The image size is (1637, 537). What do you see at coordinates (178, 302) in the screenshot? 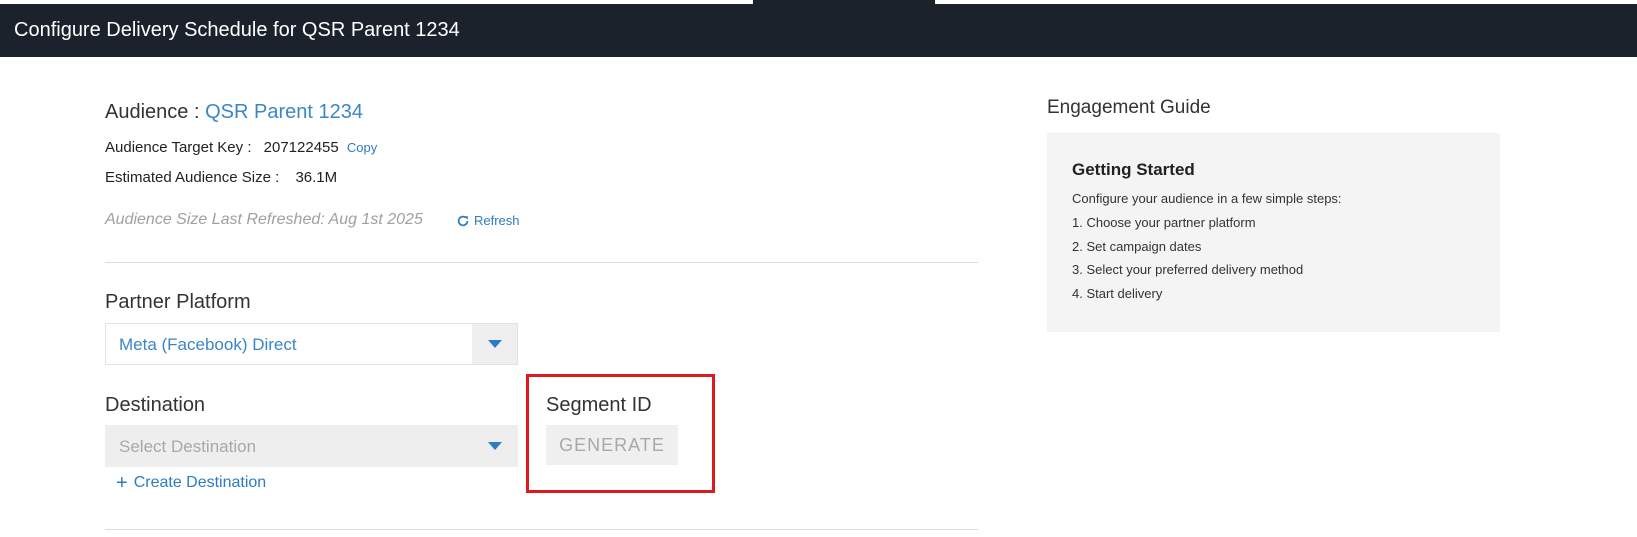
I see `partner-platform-label: Partner Platform` at bounding box center [178, 302].